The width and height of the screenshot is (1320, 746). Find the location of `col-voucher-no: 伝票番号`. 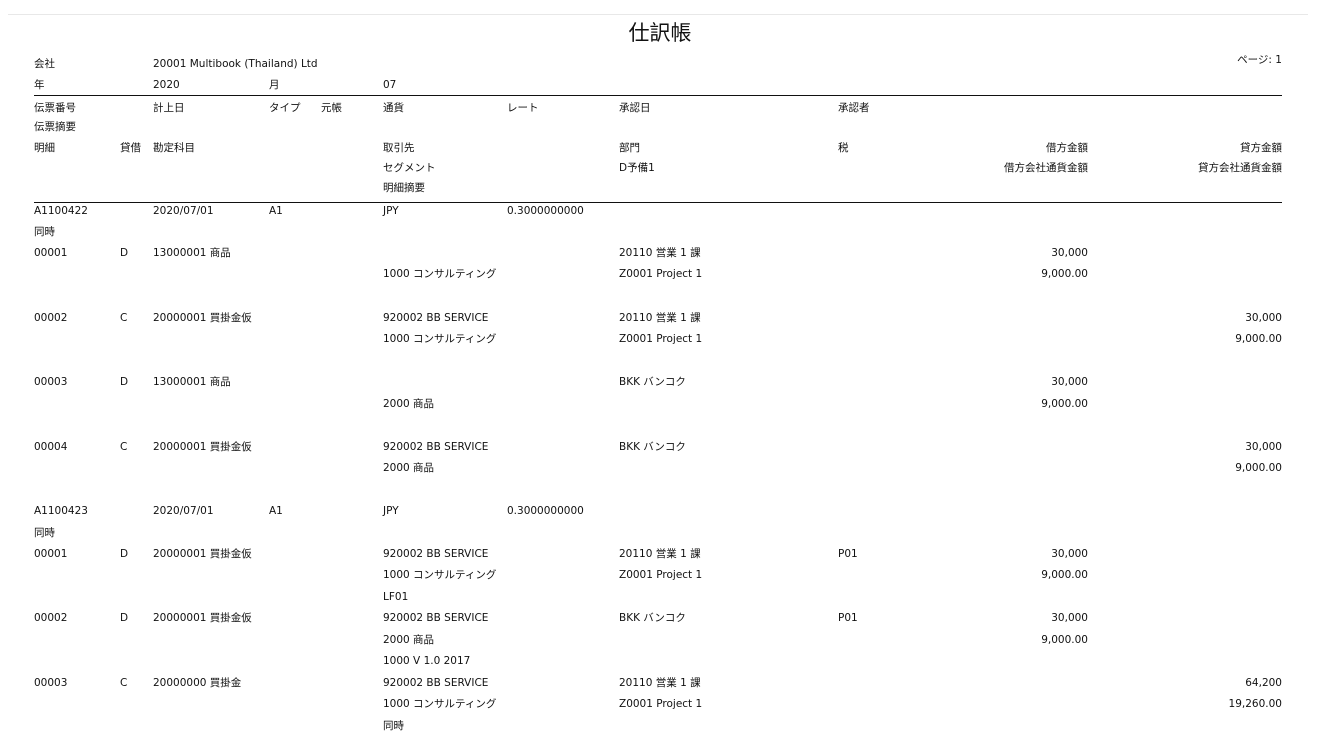

col-voucher-no: 伝票番号 is located at coordinates (55, 108).